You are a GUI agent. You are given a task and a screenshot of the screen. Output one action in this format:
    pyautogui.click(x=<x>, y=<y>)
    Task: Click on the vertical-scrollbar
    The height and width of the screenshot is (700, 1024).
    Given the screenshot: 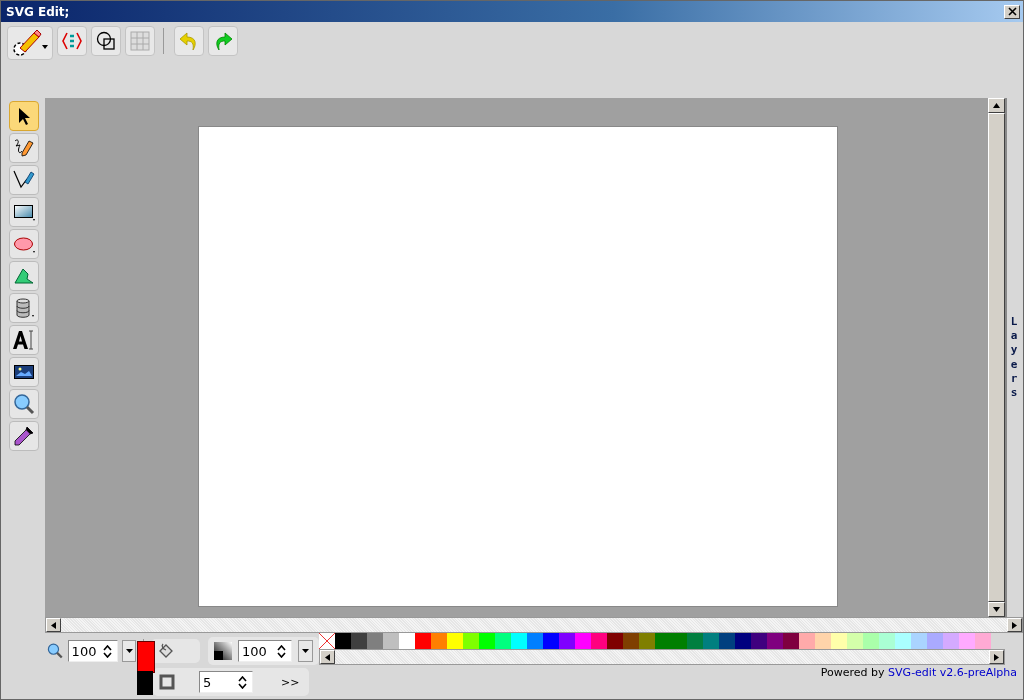 What is the action you would take?
    pyautogui.click(x=996, y=357)
    